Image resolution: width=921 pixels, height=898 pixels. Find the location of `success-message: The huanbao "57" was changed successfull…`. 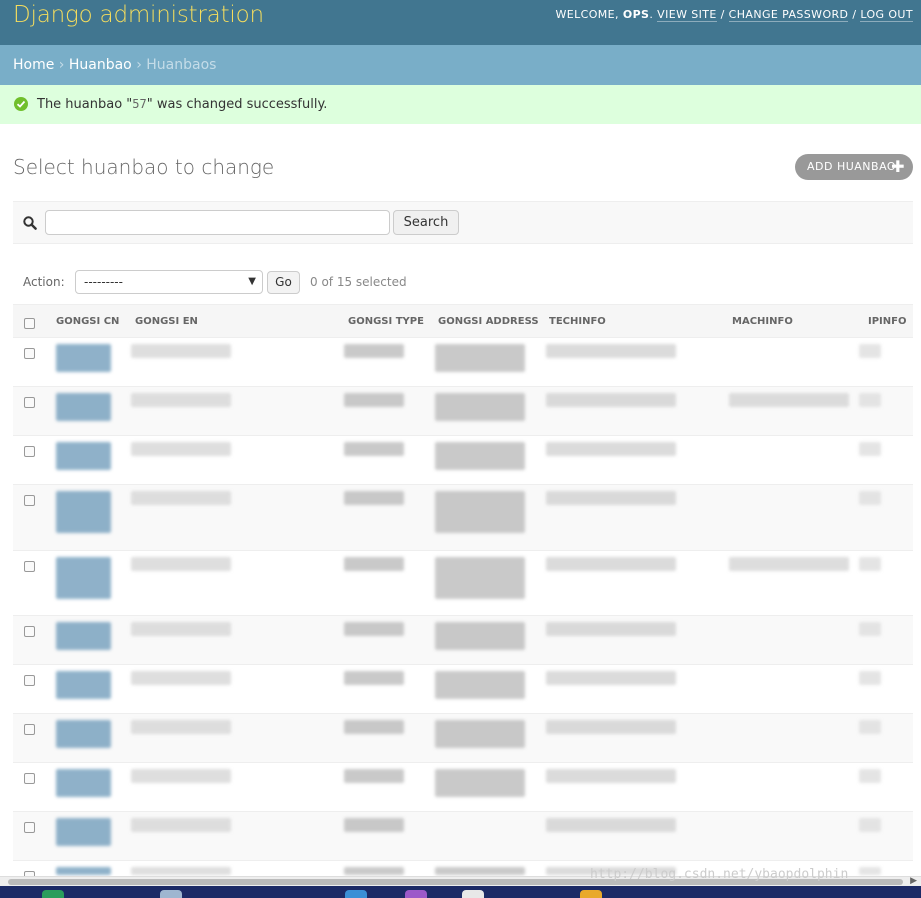

success-message: The huanbao "57" was changed successfull… is located at coordinates (460, 104).